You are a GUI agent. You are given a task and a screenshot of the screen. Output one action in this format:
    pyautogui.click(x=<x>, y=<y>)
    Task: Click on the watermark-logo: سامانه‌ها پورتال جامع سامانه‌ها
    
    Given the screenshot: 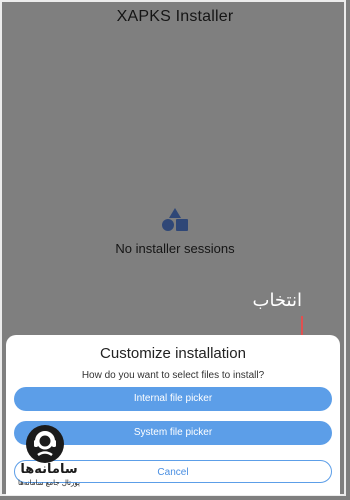 What is the action you would take?
    pyautogui.click(x=48, y=459)
    